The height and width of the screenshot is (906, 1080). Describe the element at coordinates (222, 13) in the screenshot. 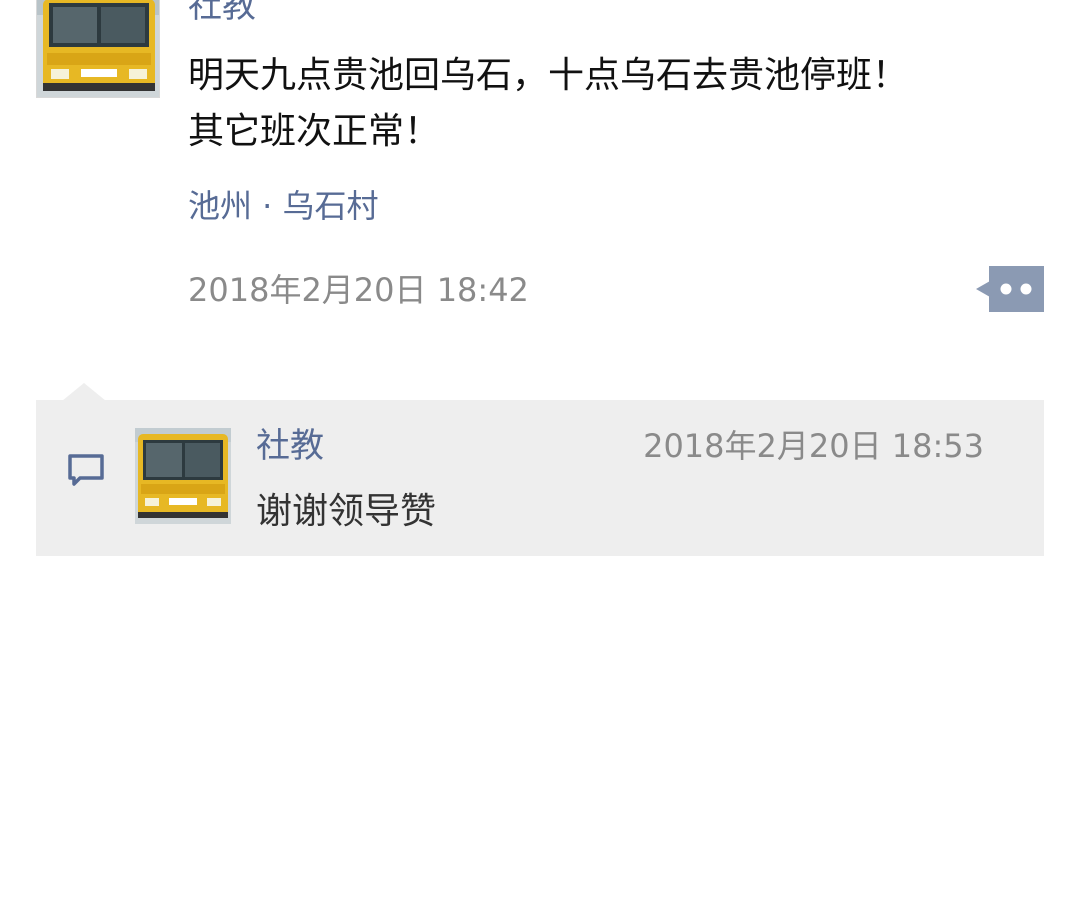

I see `post-author-name: 社教` at that location.